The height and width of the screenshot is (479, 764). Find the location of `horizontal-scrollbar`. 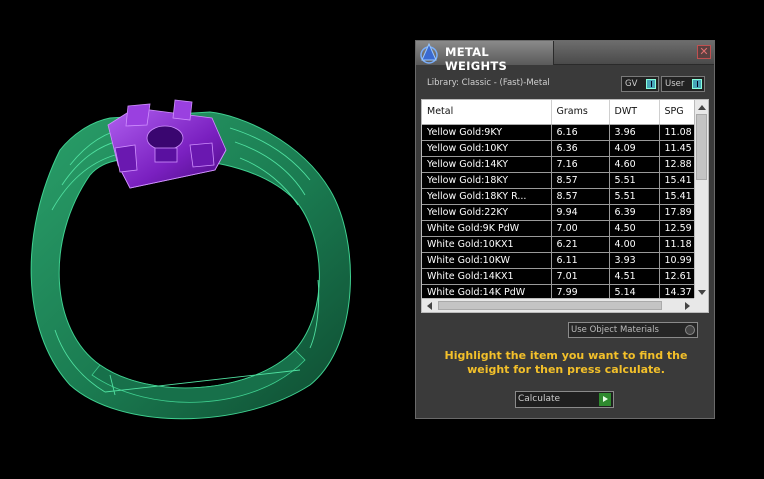

horizontal-scrollbar is located at coordinates (565, 305).